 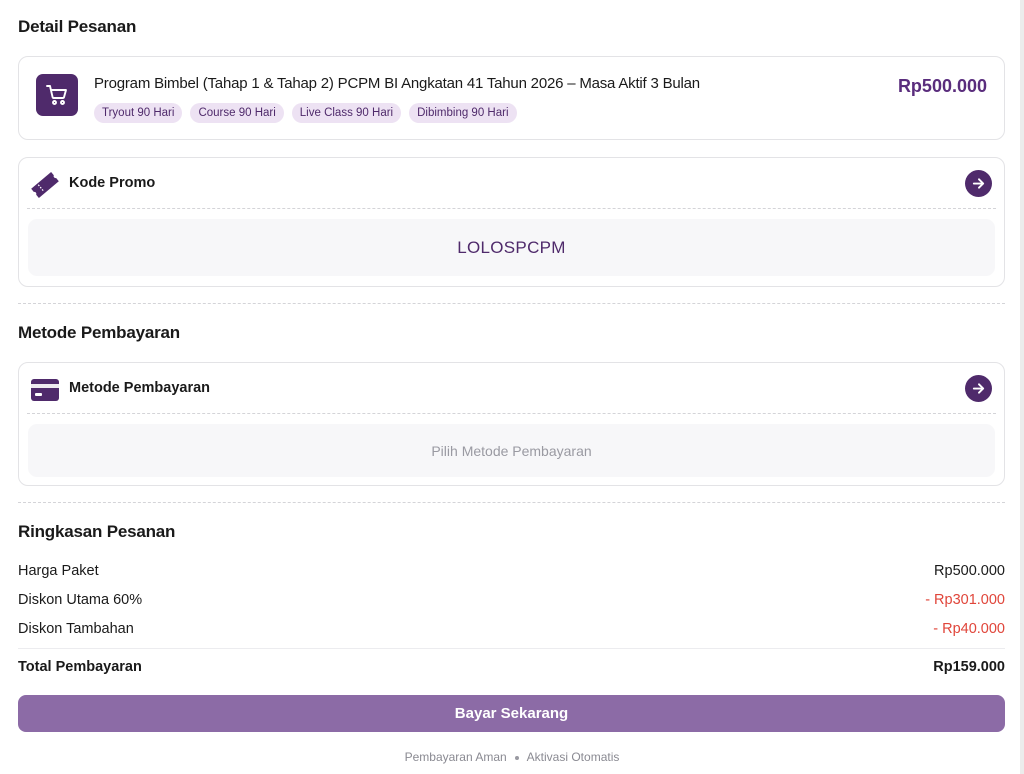 What do you see at coordinates (138, 113) in the screenshot?
I see `tag-tryout: Tryout 90 Hari` at bounding box center [138, 113].